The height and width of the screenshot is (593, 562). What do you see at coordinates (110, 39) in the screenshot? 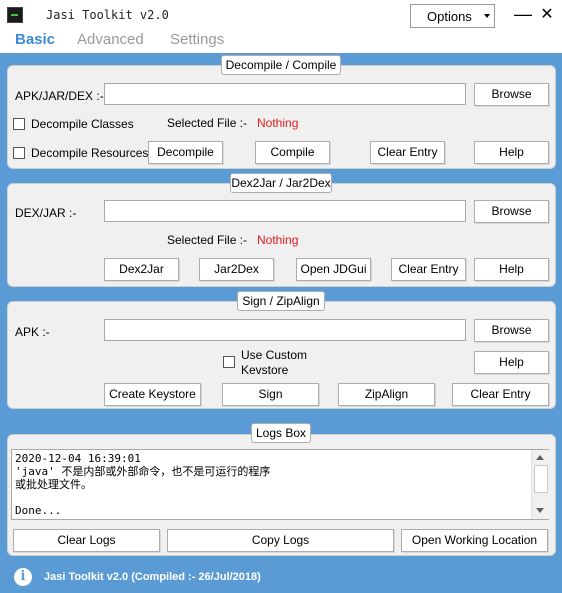
I see `tab-advanced: Advanced` at bounding box center [110, 39].